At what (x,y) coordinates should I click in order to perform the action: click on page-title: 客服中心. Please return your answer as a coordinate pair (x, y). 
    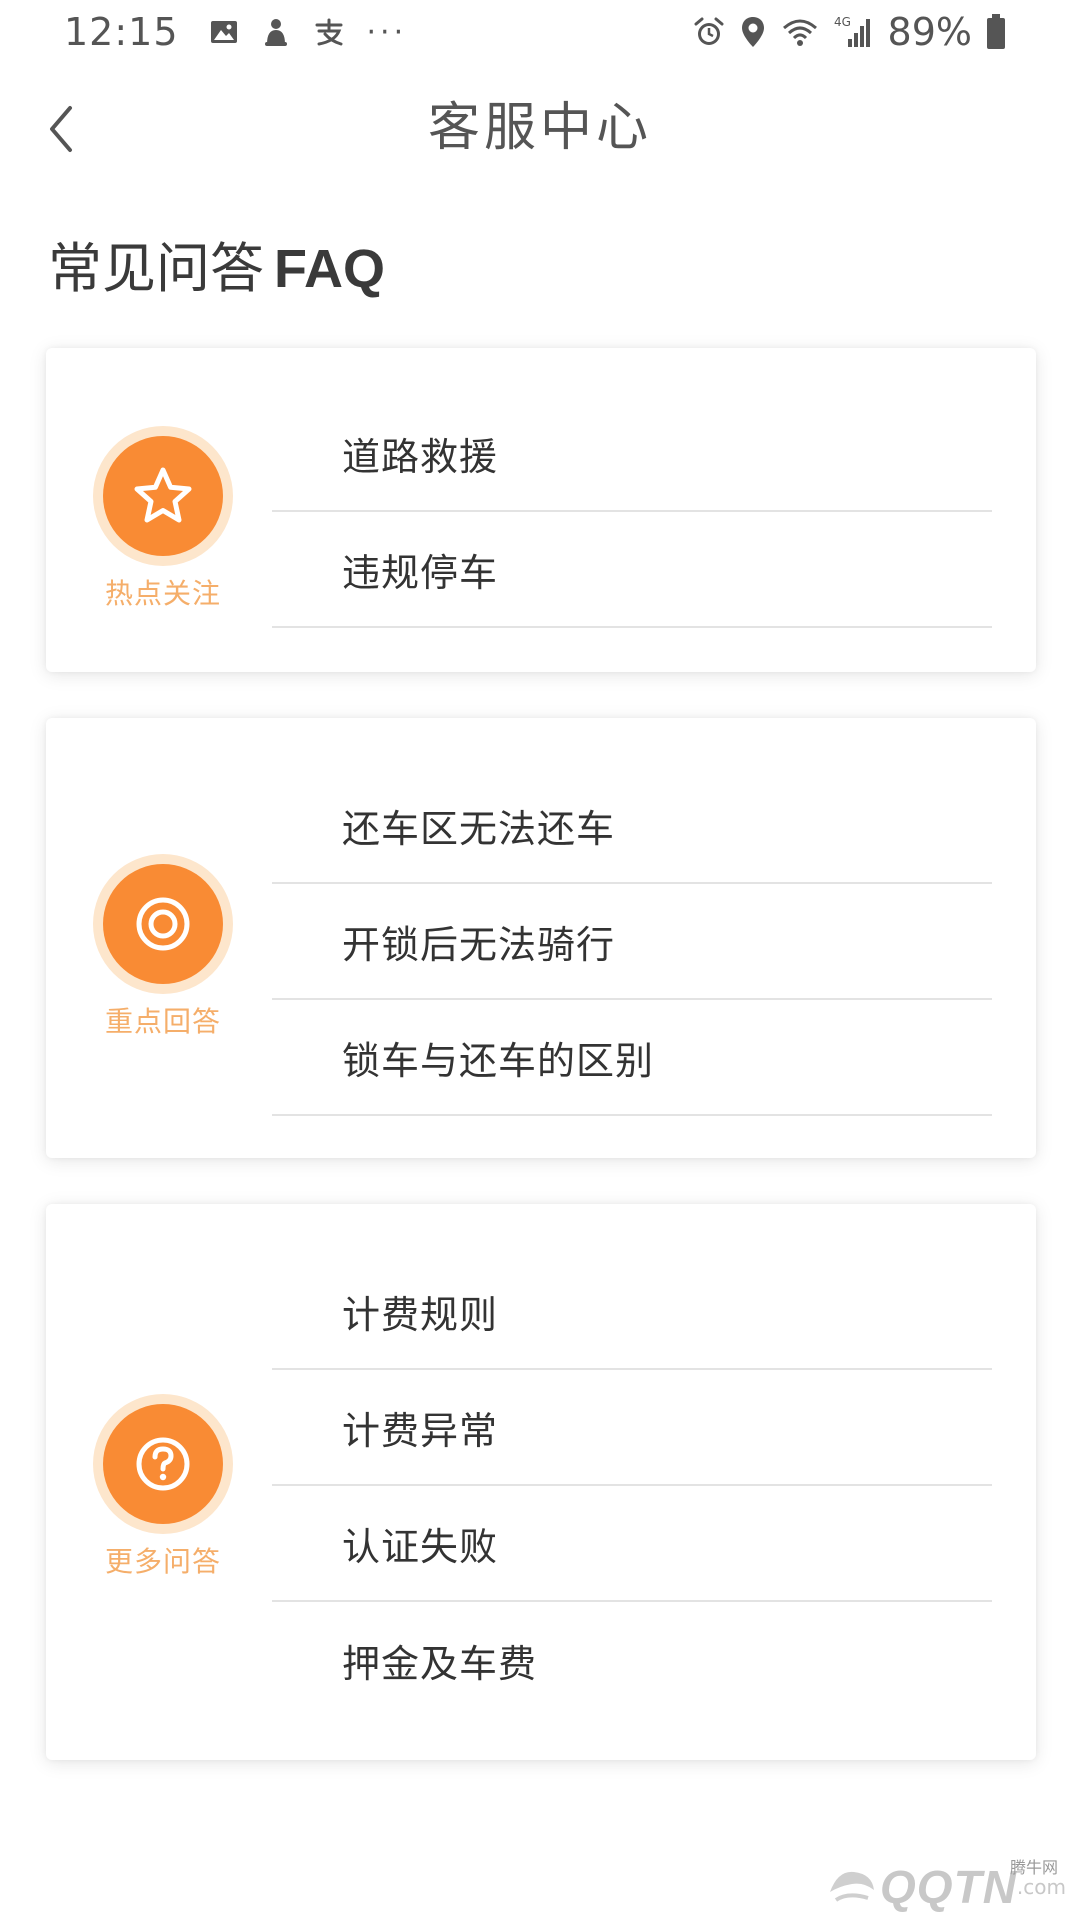
    Looking at the image, I should click on (539, 128).